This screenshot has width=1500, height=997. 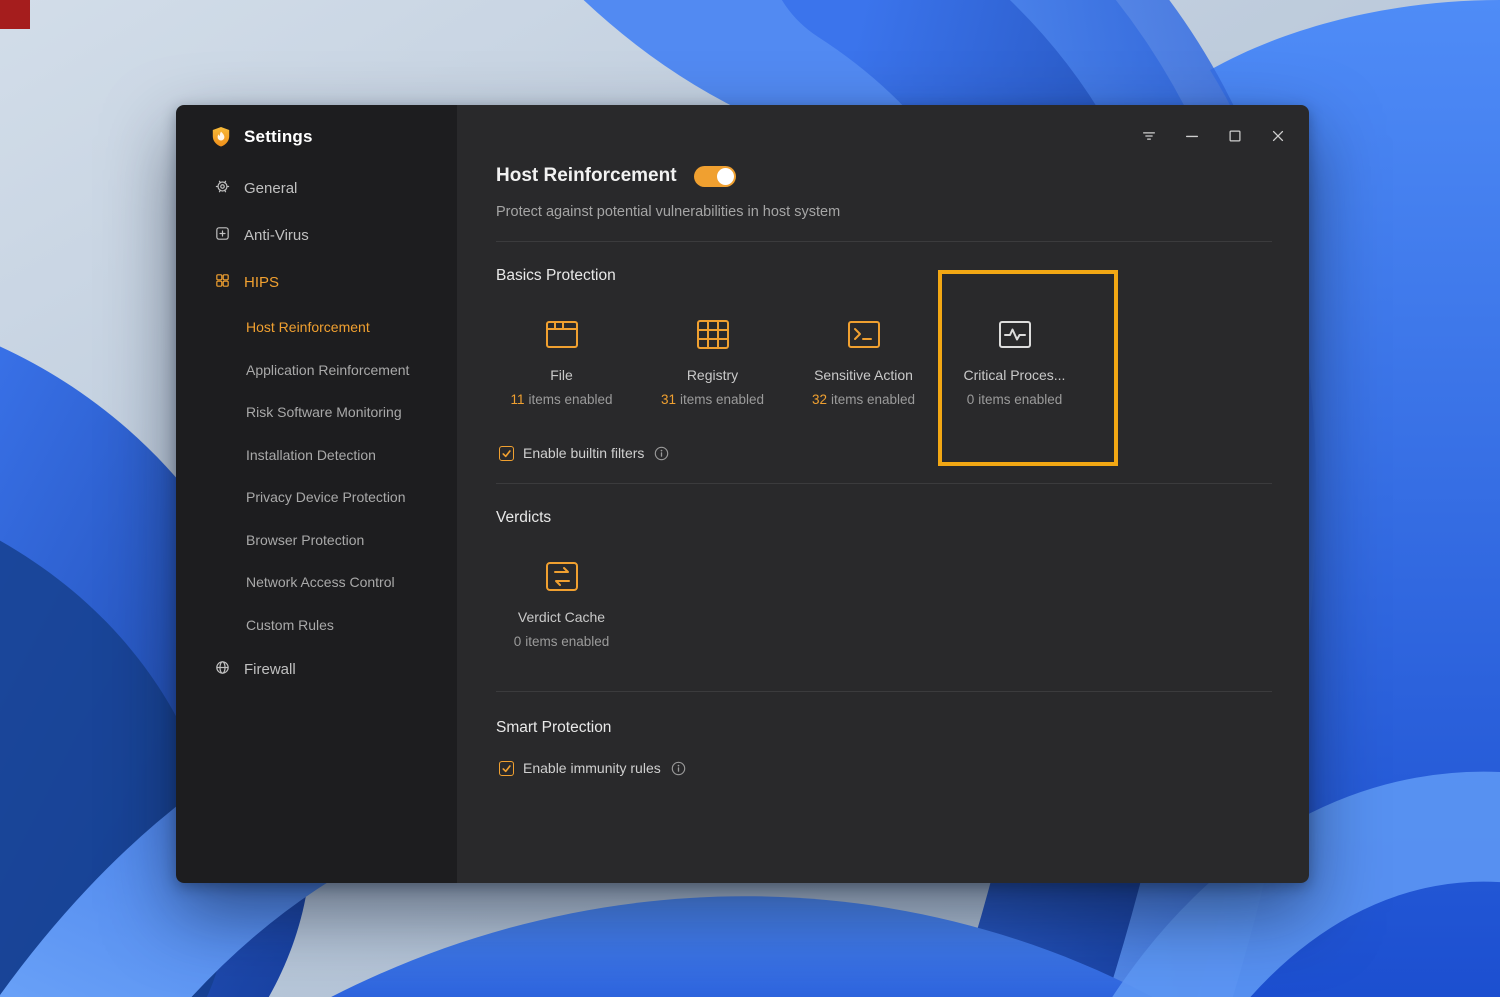 What do you see at coordinates (1149, 136) in the screenshot?
I see `filter-icon` at bounding box center [1149, 136].